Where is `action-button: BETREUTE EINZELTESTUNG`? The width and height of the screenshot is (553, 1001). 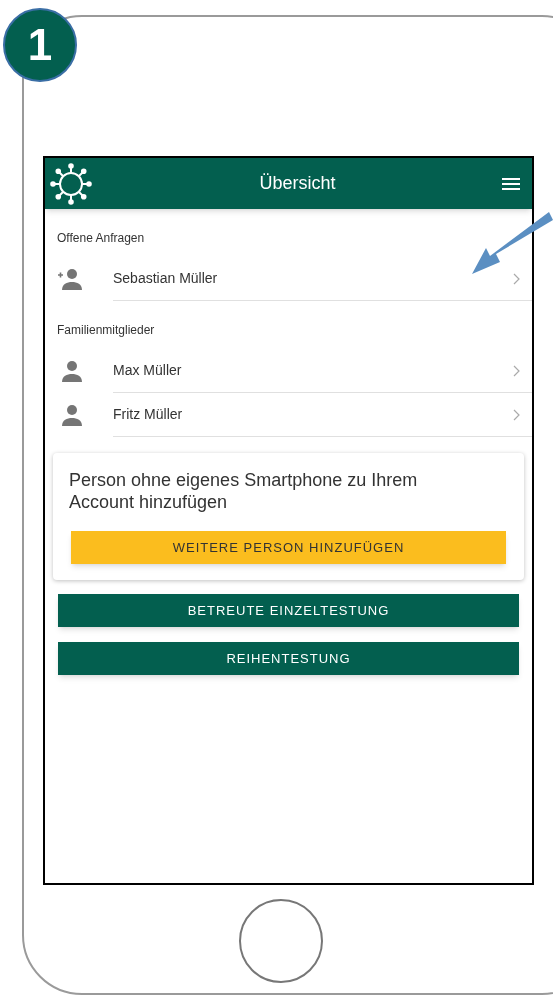 action-button: BETREUTE EINZELTESTUNG is located at coordinates (288, 610).